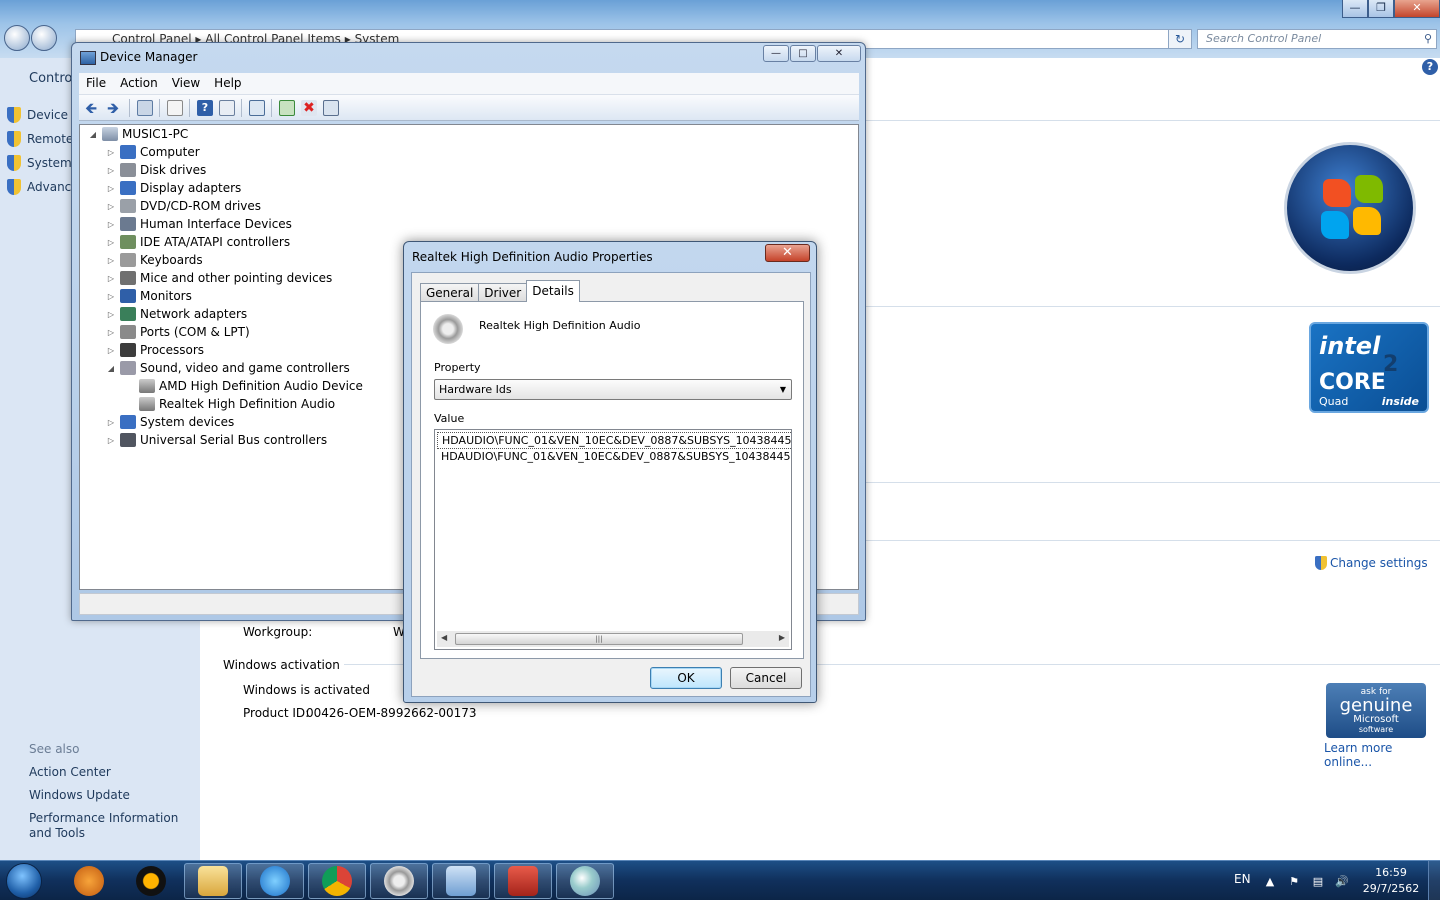 Image resolution: width=1440 pixels, height=900 pixels. I want to click on horizontal-scrollbar: ◀ ||| ▶, so click(613, 639).